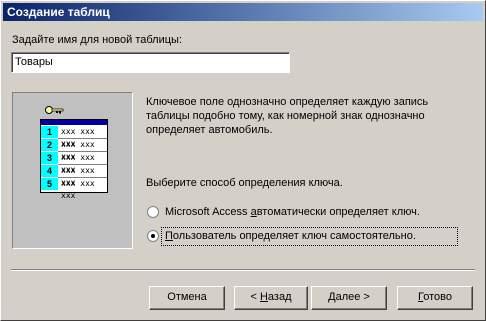 Image resolution: width=486 pixels, height=321 pixels. Describe the element at coordinates (244, 183) in the screenshot. I see `key-method-prompt: Выберите способ определения ключа.` at that location.